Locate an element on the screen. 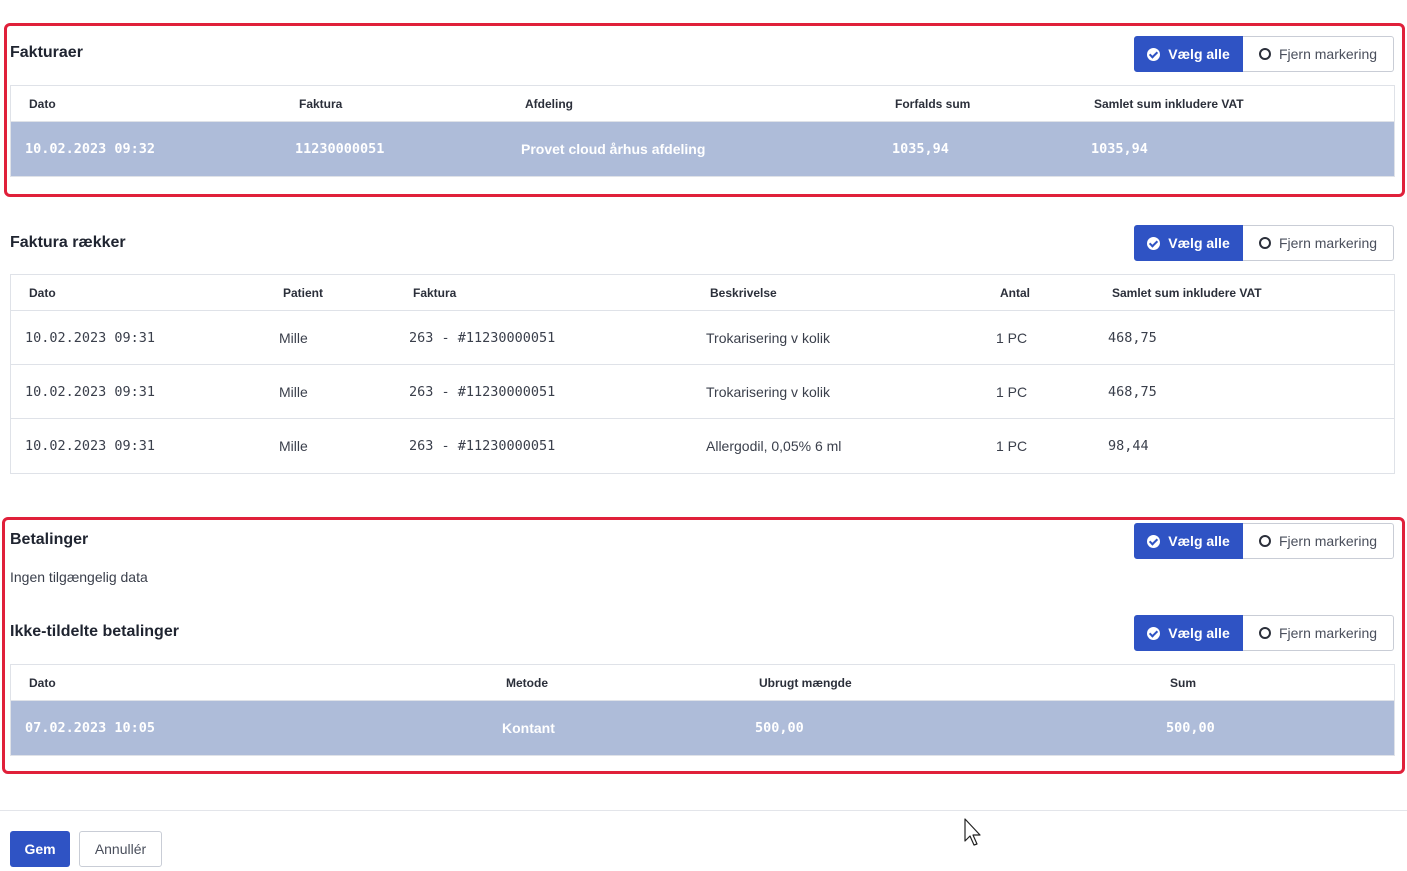 Image resolution: width=1407 pixels, height=871 pixels. invoice-lines-clear-selection-button: Fjern markering is located at coordinates (1318, 243).